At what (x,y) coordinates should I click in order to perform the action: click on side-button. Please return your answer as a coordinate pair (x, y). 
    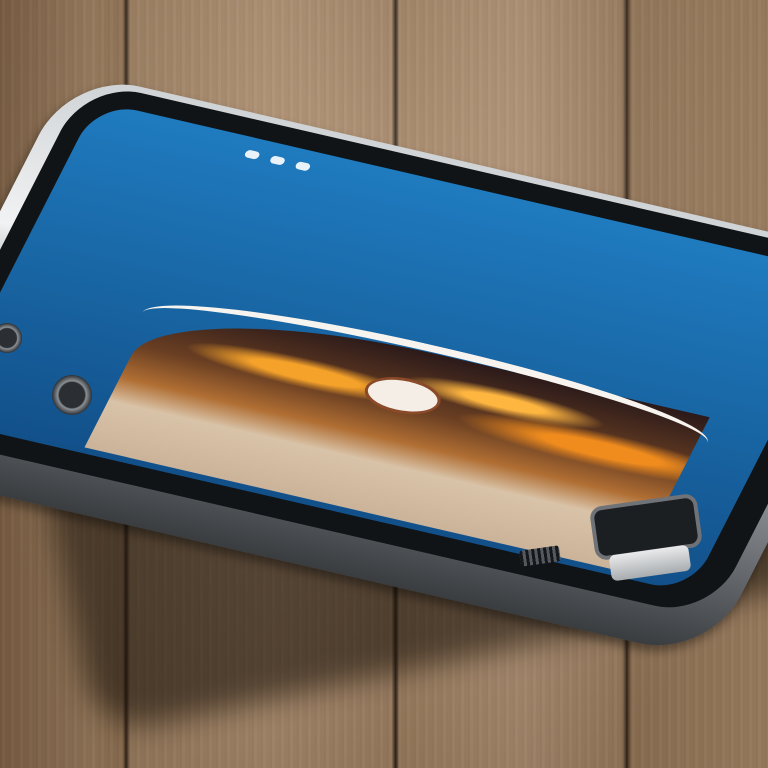
    Looking at the image, I should click on (72, 395).